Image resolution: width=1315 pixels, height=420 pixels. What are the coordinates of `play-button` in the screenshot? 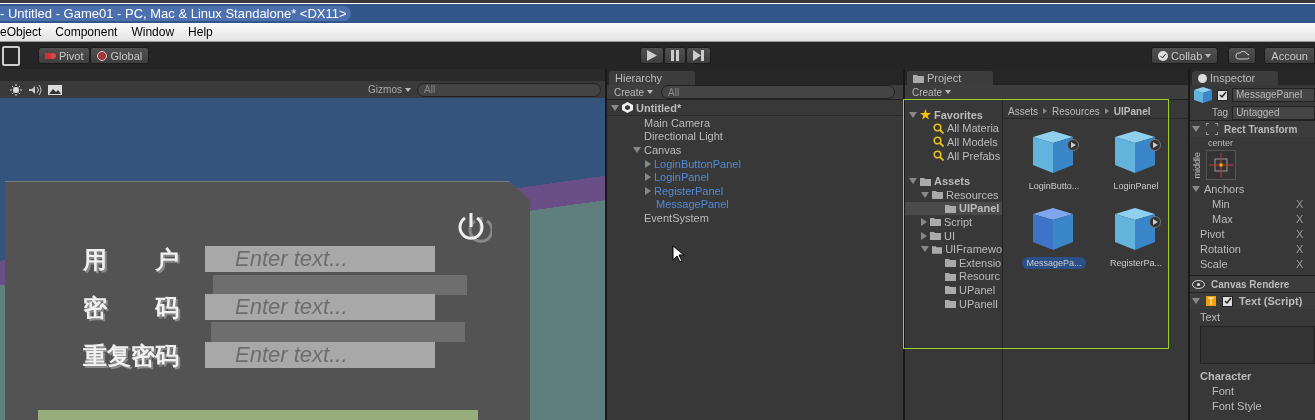 It's located at (652, 55).